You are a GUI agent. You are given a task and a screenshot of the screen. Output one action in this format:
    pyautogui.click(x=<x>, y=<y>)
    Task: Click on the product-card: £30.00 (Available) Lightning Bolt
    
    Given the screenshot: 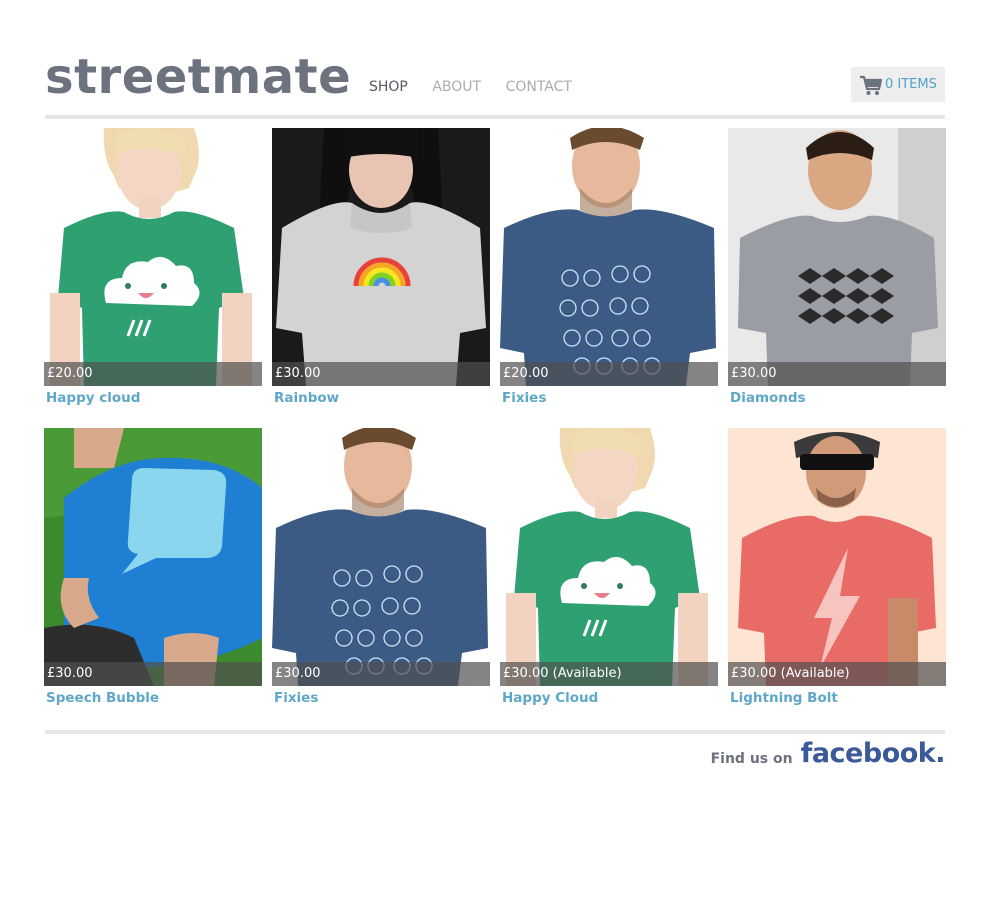 What is the action you would take?
    pyautogui.click(x=837, y=567)
    